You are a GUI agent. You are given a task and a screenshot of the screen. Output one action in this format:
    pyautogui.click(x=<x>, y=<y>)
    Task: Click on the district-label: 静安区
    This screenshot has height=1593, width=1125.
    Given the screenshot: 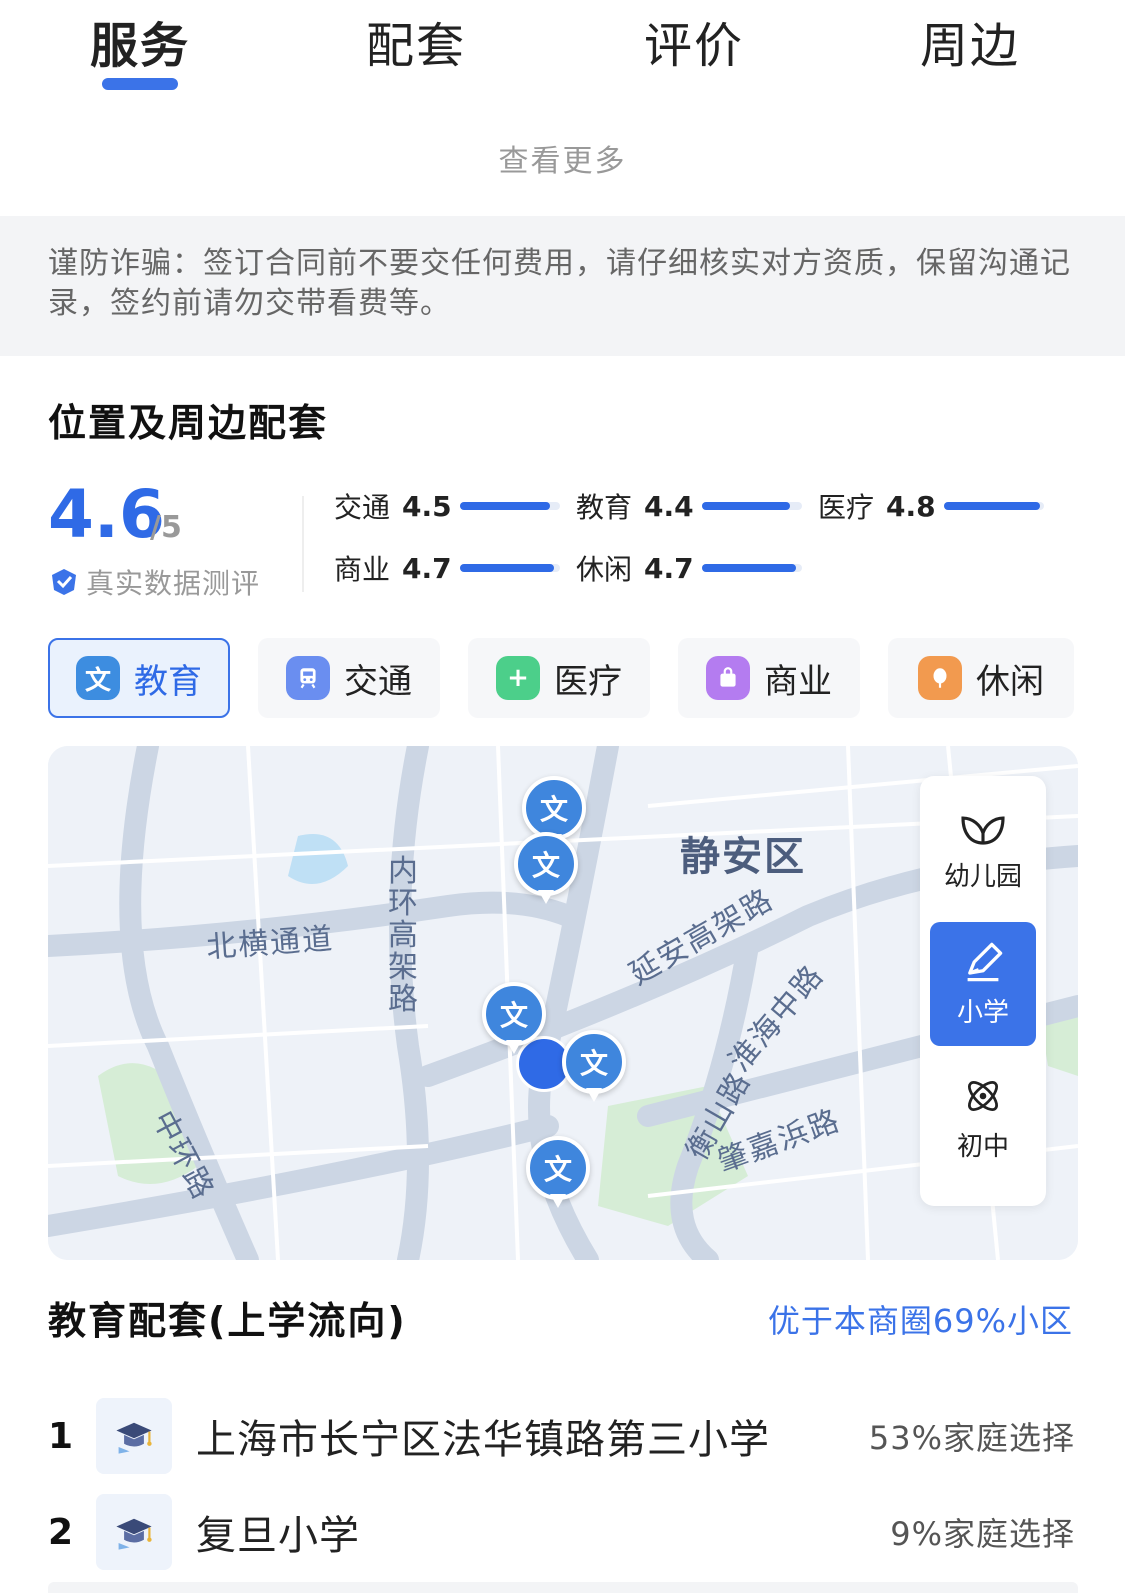 What is the action you would take?
    pyautogui.click(x=743, y=857)
    